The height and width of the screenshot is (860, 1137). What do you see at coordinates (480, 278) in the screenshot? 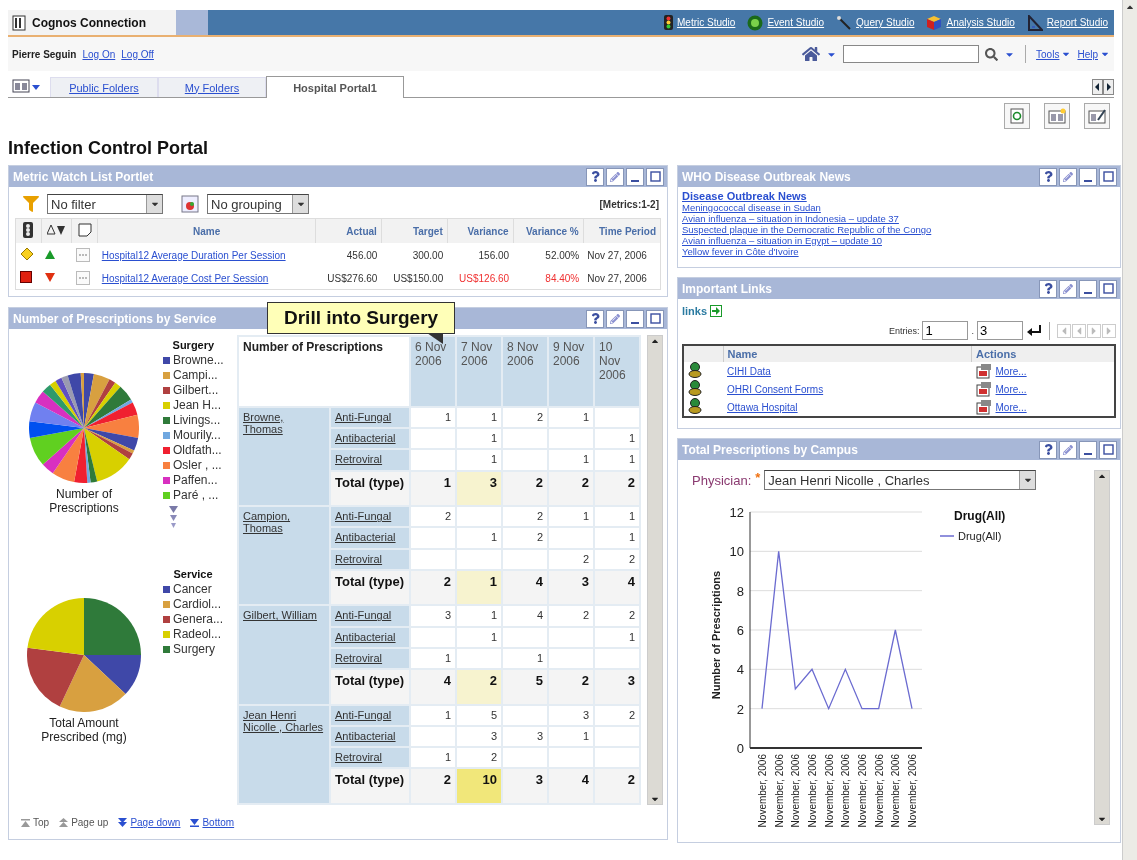
I see `variance-cell: US$126.60` at bounding box center [480, 278].